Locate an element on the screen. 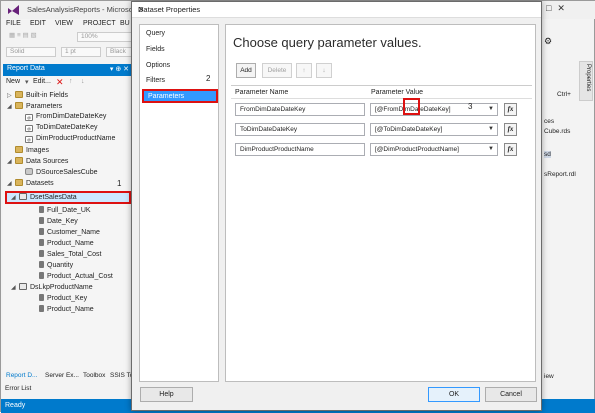  tree-datasets: ◢ Datasets is located at coordinates (30, 183).